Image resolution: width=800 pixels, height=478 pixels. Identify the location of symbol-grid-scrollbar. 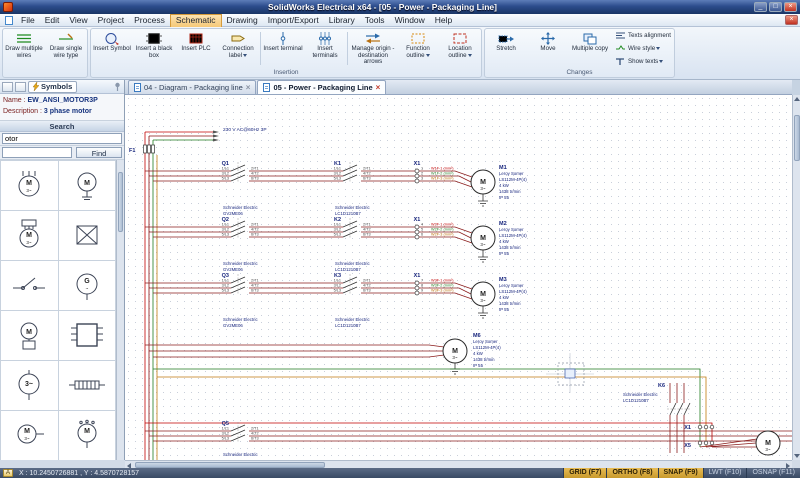
(120, 310).